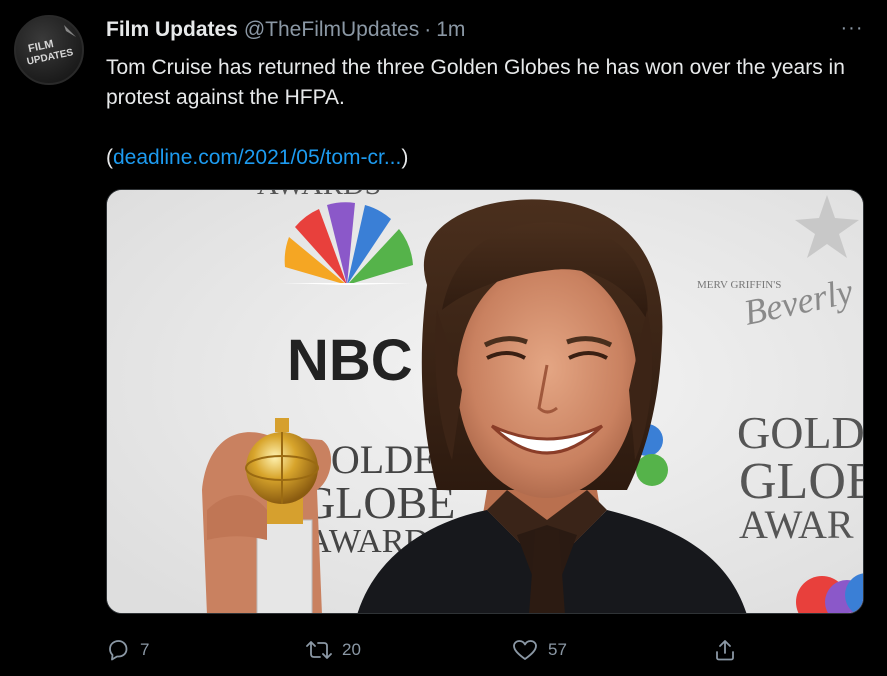 Image resolution: width=887 pixels, height=676 pixels. I want to click on avatar: FILM UPDATES, so click(49, 50).